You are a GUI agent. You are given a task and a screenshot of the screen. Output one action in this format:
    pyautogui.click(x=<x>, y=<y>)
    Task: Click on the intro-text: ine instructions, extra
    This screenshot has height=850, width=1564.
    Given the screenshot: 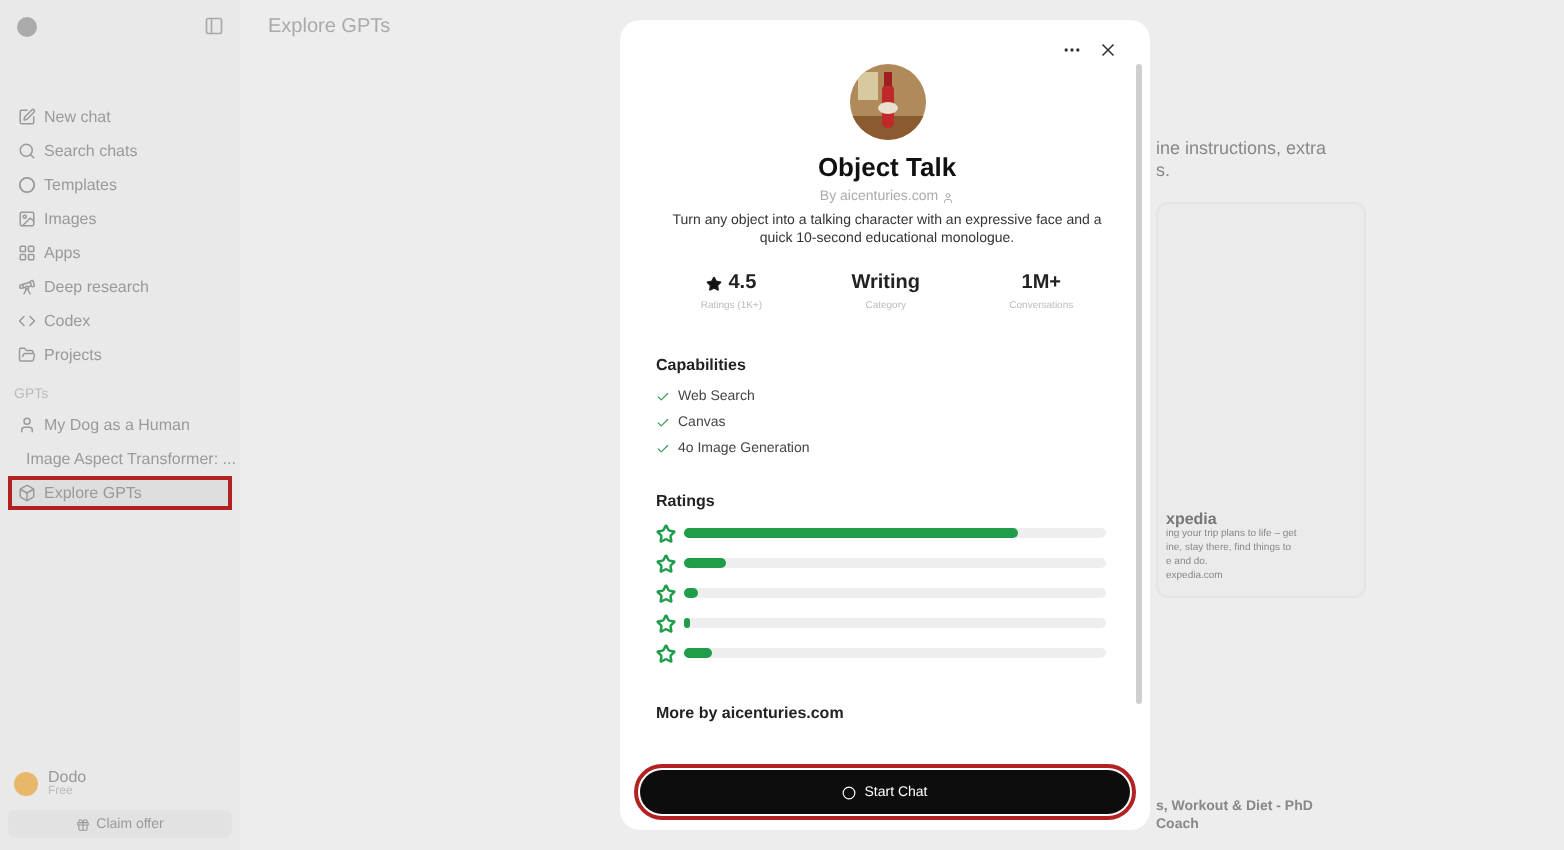 What is the action you would take?
    pyautogui.click(x=1242, y=149)
    